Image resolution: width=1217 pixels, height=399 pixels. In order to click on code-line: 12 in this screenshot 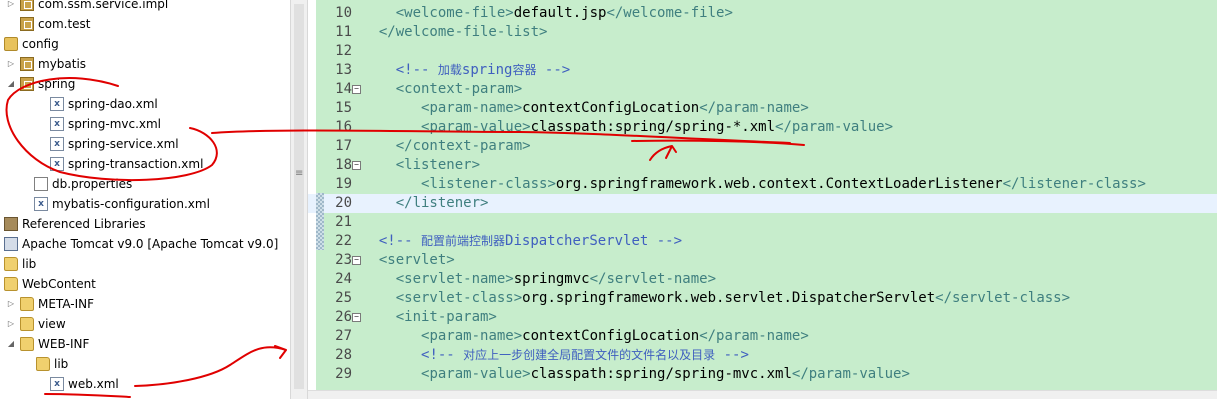, I will do `click(762, 51)`.